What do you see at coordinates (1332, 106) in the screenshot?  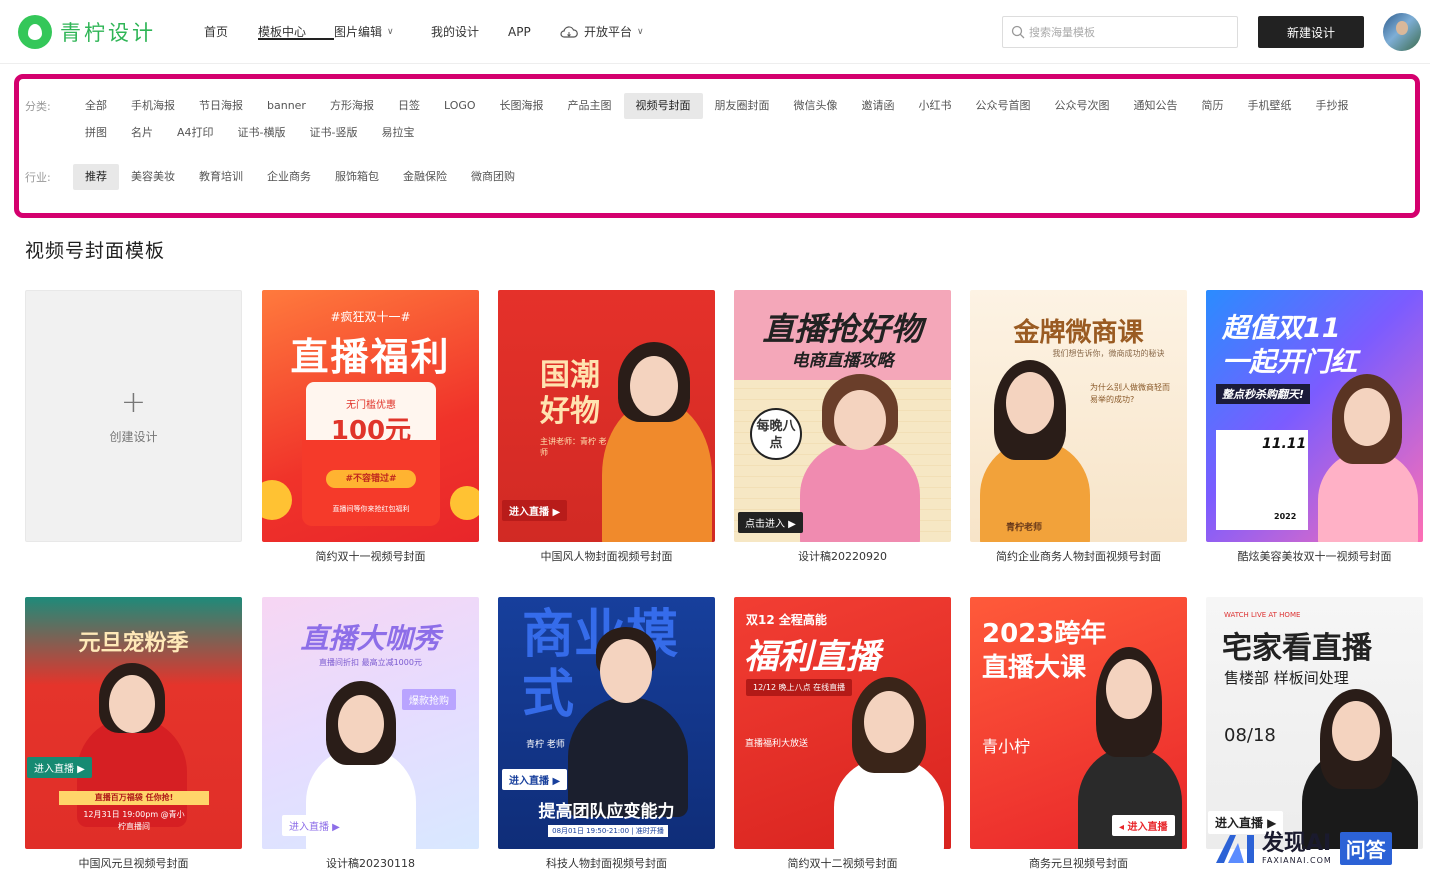 I see `category-chip: 手抄报` at bounding box center [1332, 106].